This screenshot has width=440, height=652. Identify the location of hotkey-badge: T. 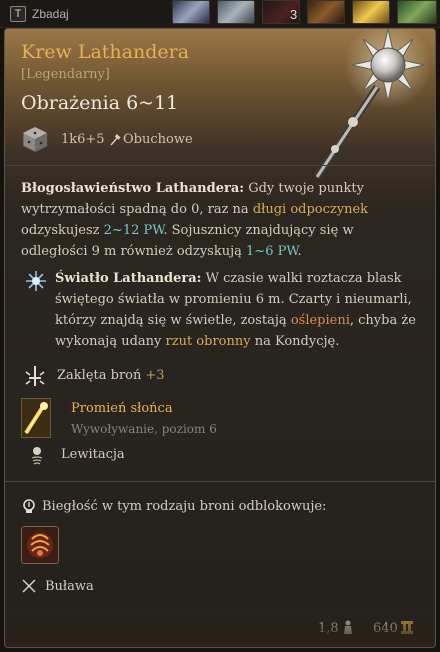
(18, 14).